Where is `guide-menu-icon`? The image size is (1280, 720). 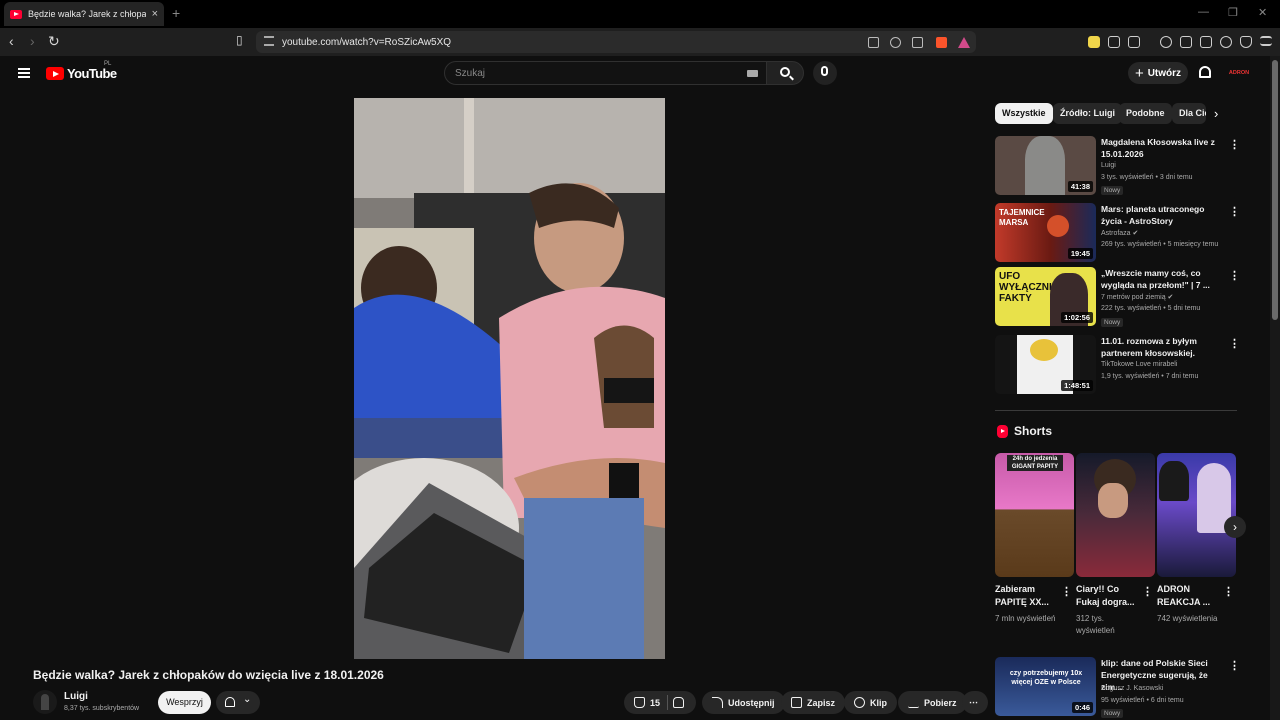
guide-menu-icon is located at coordinates (24, 73).